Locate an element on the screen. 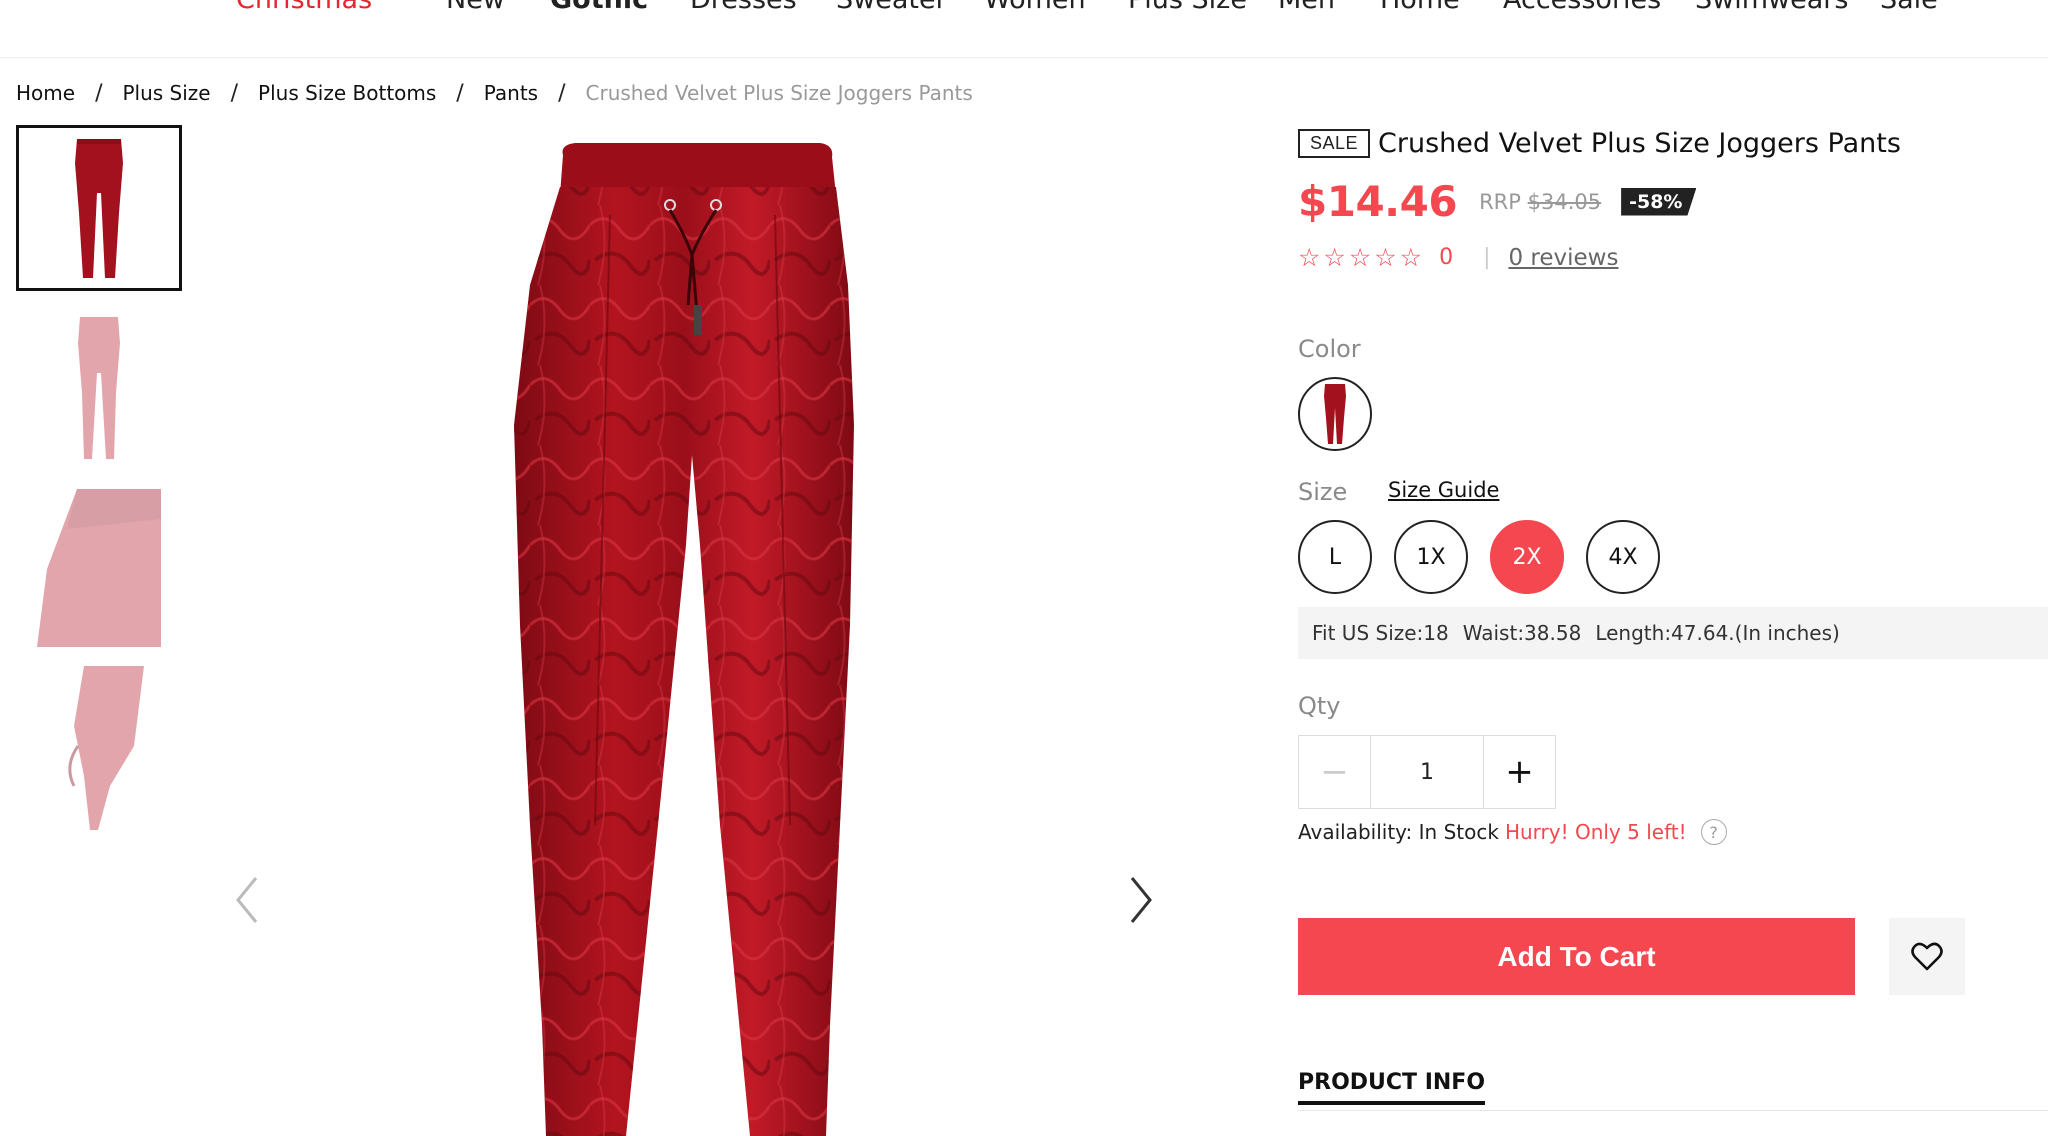 The width and height of the screenshot is (2048, 1136). nav-swimwears: Swimwears is located at coordinates (1771, 7).